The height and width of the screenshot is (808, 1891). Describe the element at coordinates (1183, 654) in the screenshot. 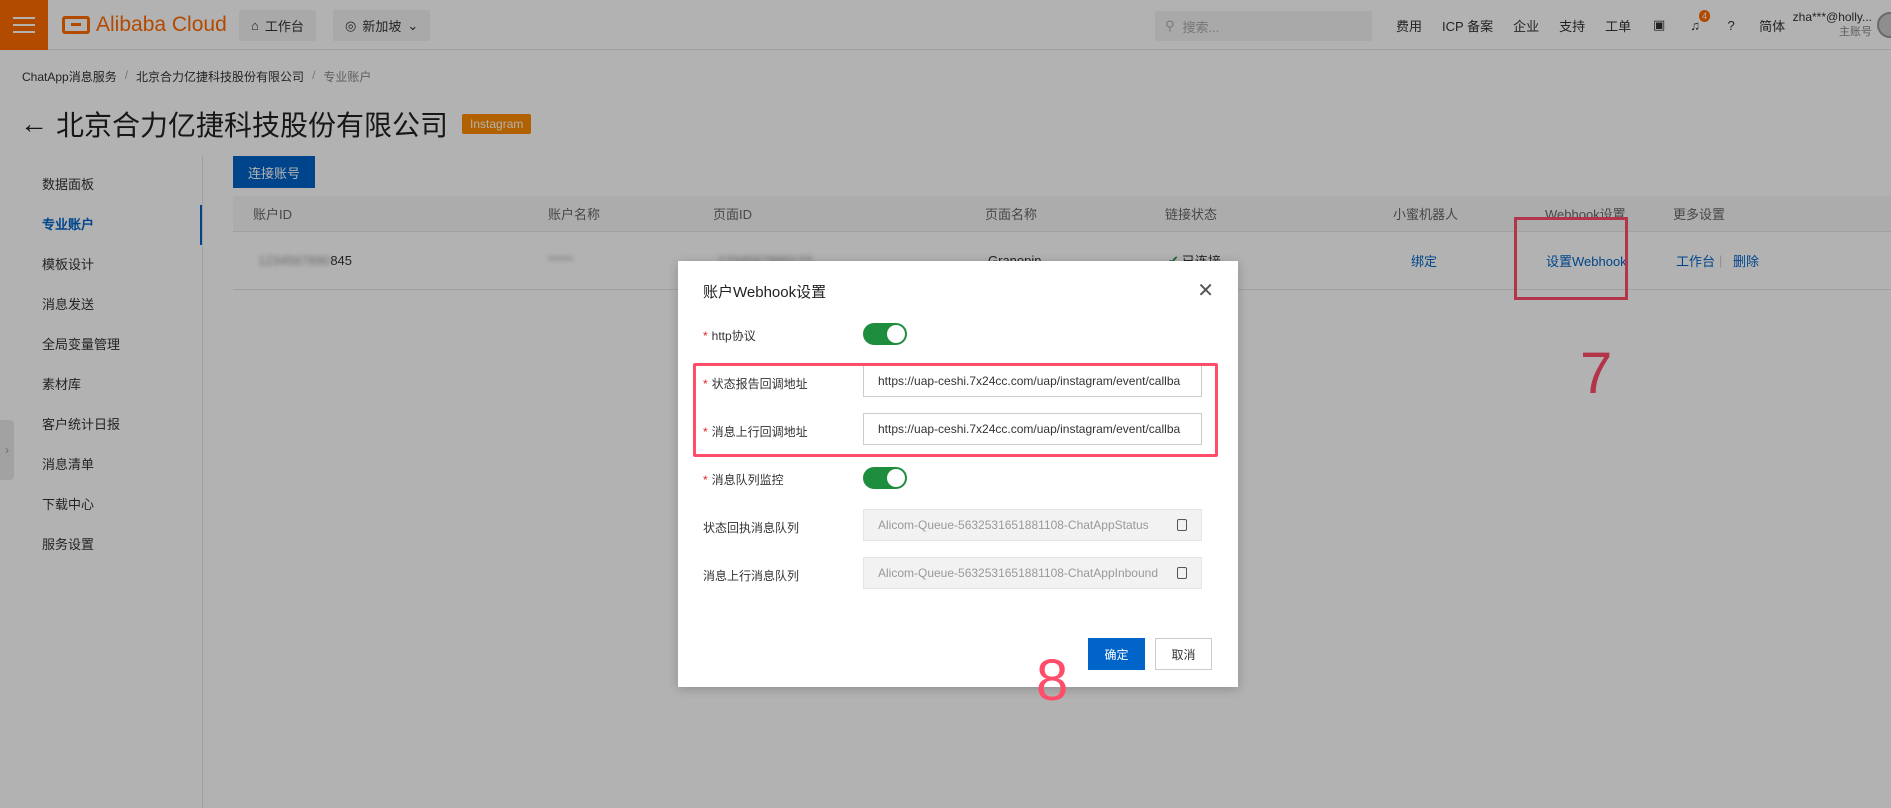

I see `cancel-button: 取消` at that location.